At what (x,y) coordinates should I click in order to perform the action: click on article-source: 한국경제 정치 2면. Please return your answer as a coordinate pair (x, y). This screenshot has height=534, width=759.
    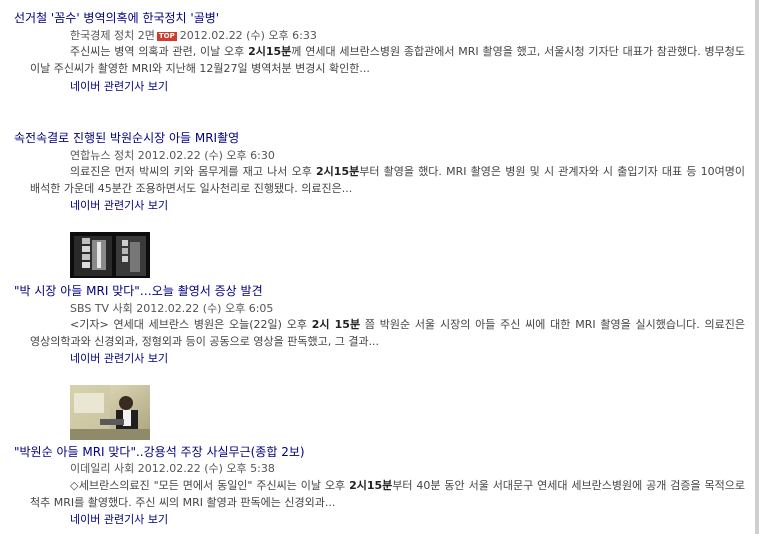
    Looking at the image, I should click on (112, 35).